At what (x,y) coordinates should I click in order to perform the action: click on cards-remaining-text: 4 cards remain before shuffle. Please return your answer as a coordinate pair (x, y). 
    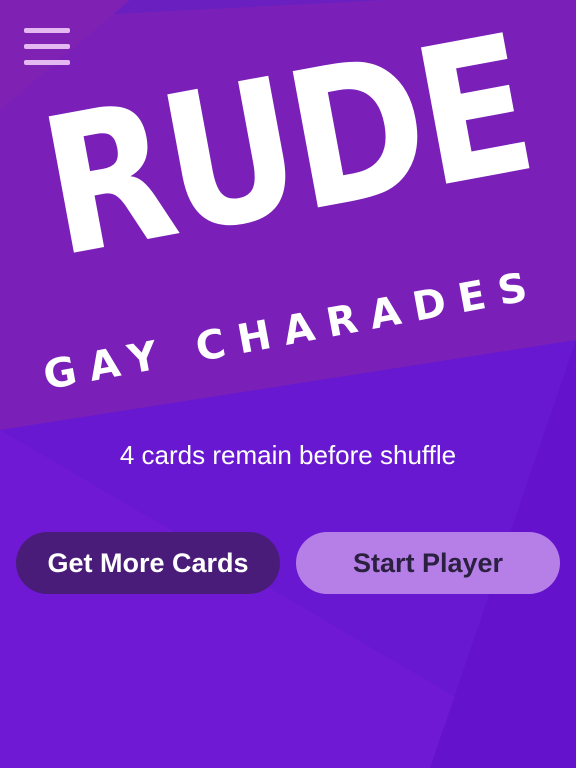
    Looking at the image, I should click on (288, 455).